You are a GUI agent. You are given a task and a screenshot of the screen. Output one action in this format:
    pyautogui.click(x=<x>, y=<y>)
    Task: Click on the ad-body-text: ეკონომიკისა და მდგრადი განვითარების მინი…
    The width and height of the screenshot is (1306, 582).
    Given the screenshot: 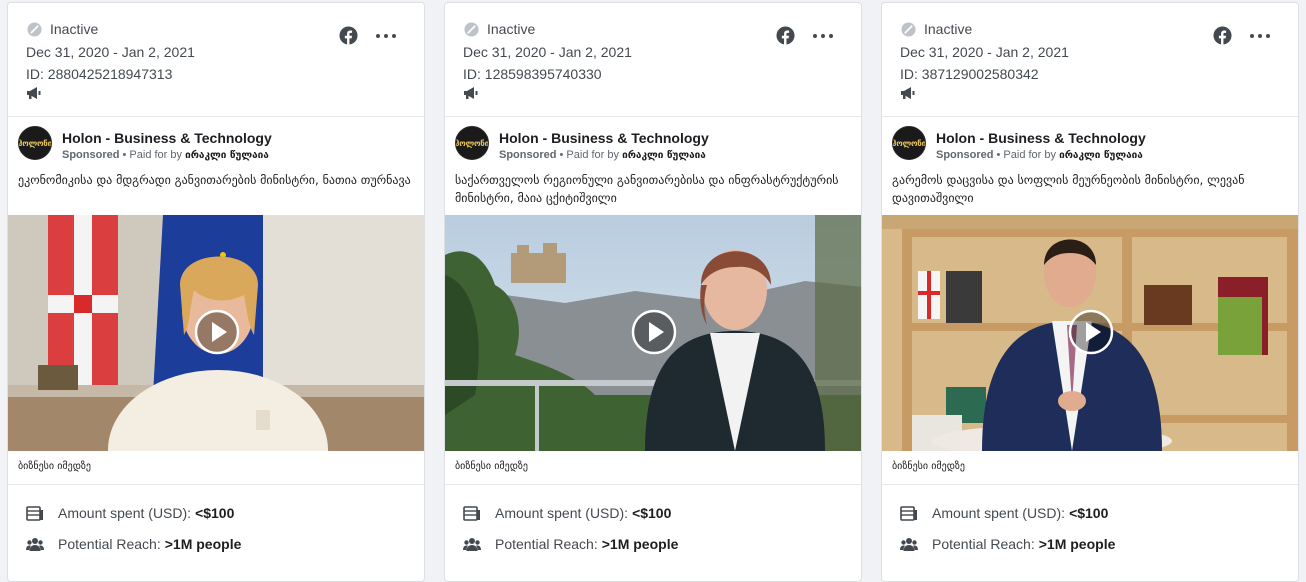 What is the action you would take?
    pyautogui.click(x=214, y=180)
    